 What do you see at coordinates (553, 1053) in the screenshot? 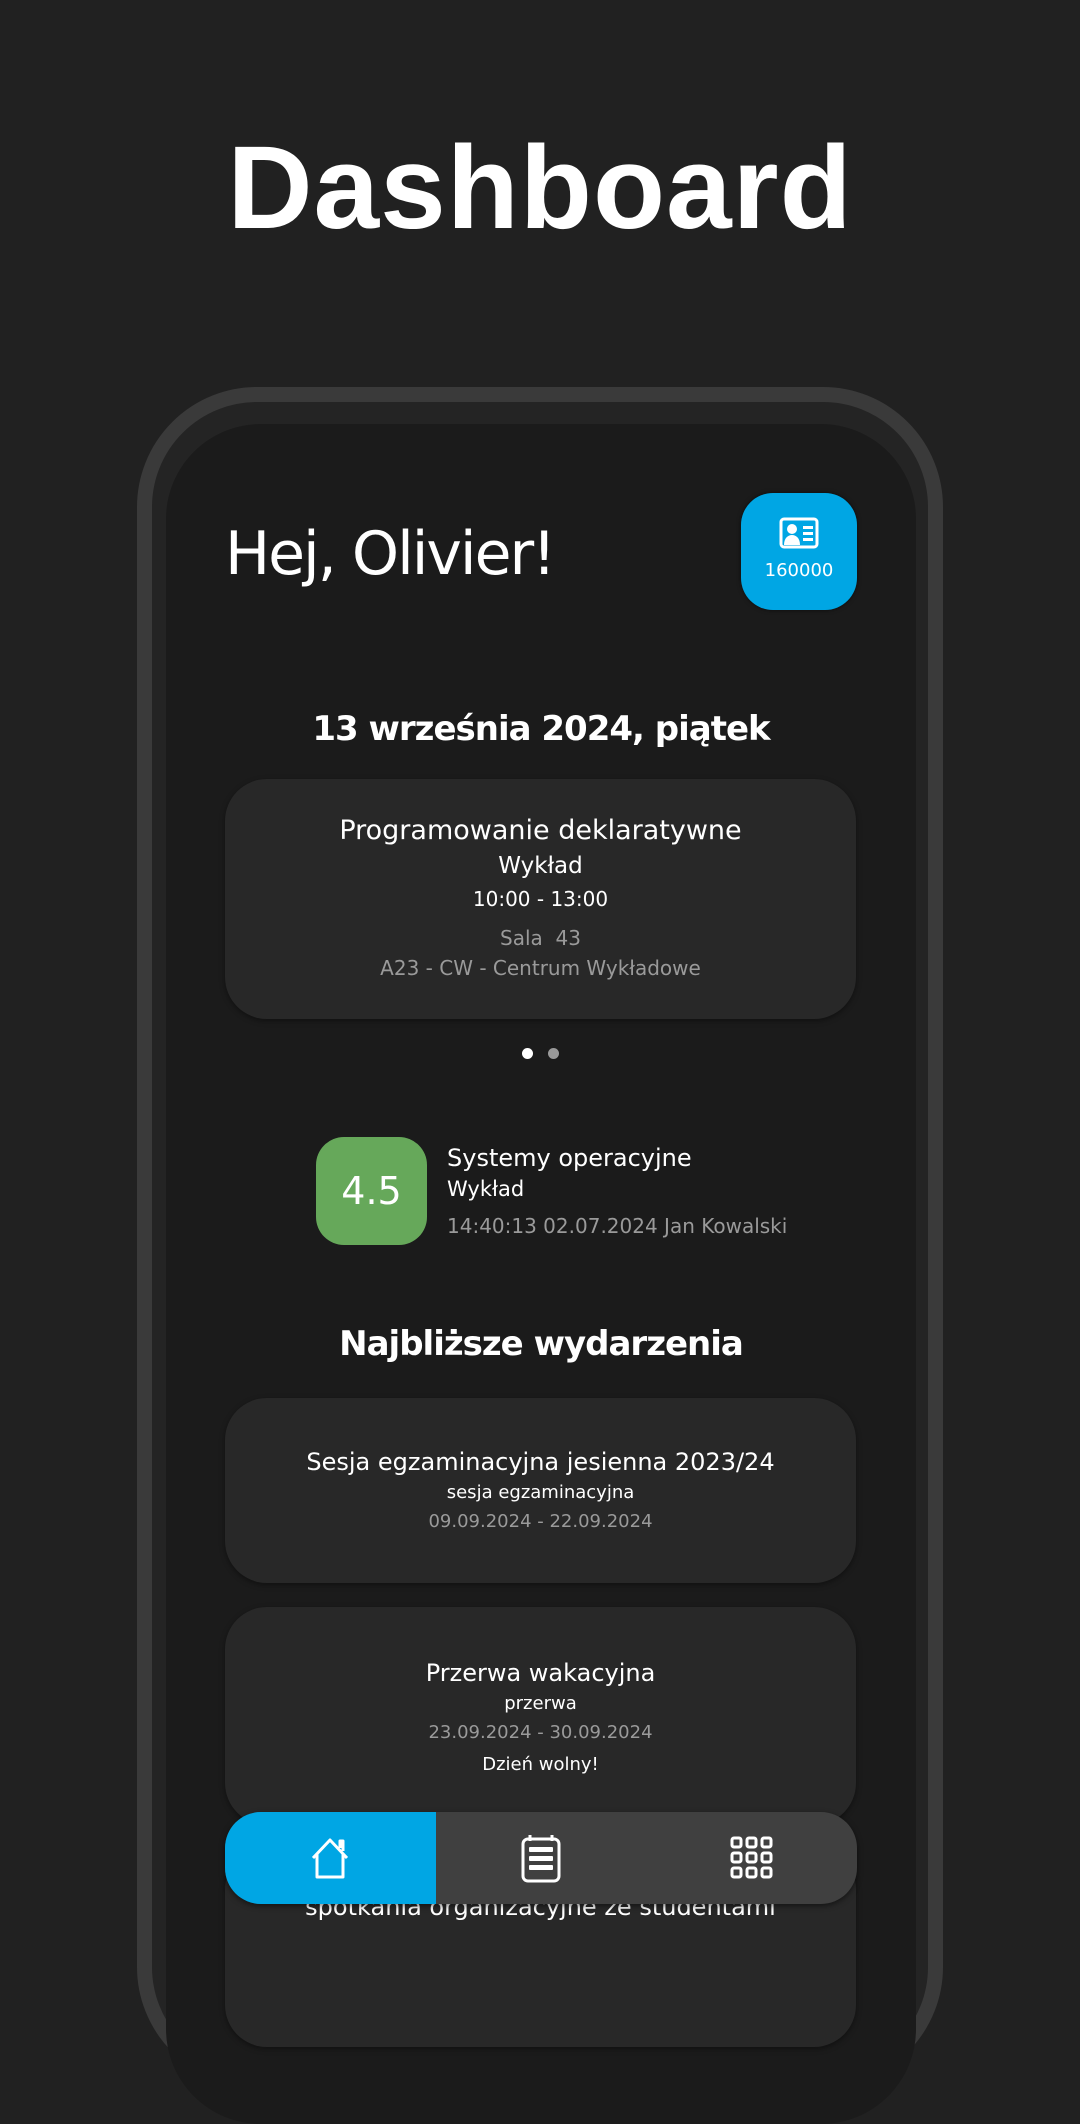
I see `carousel-dot` at bounding box center [553, 1053].